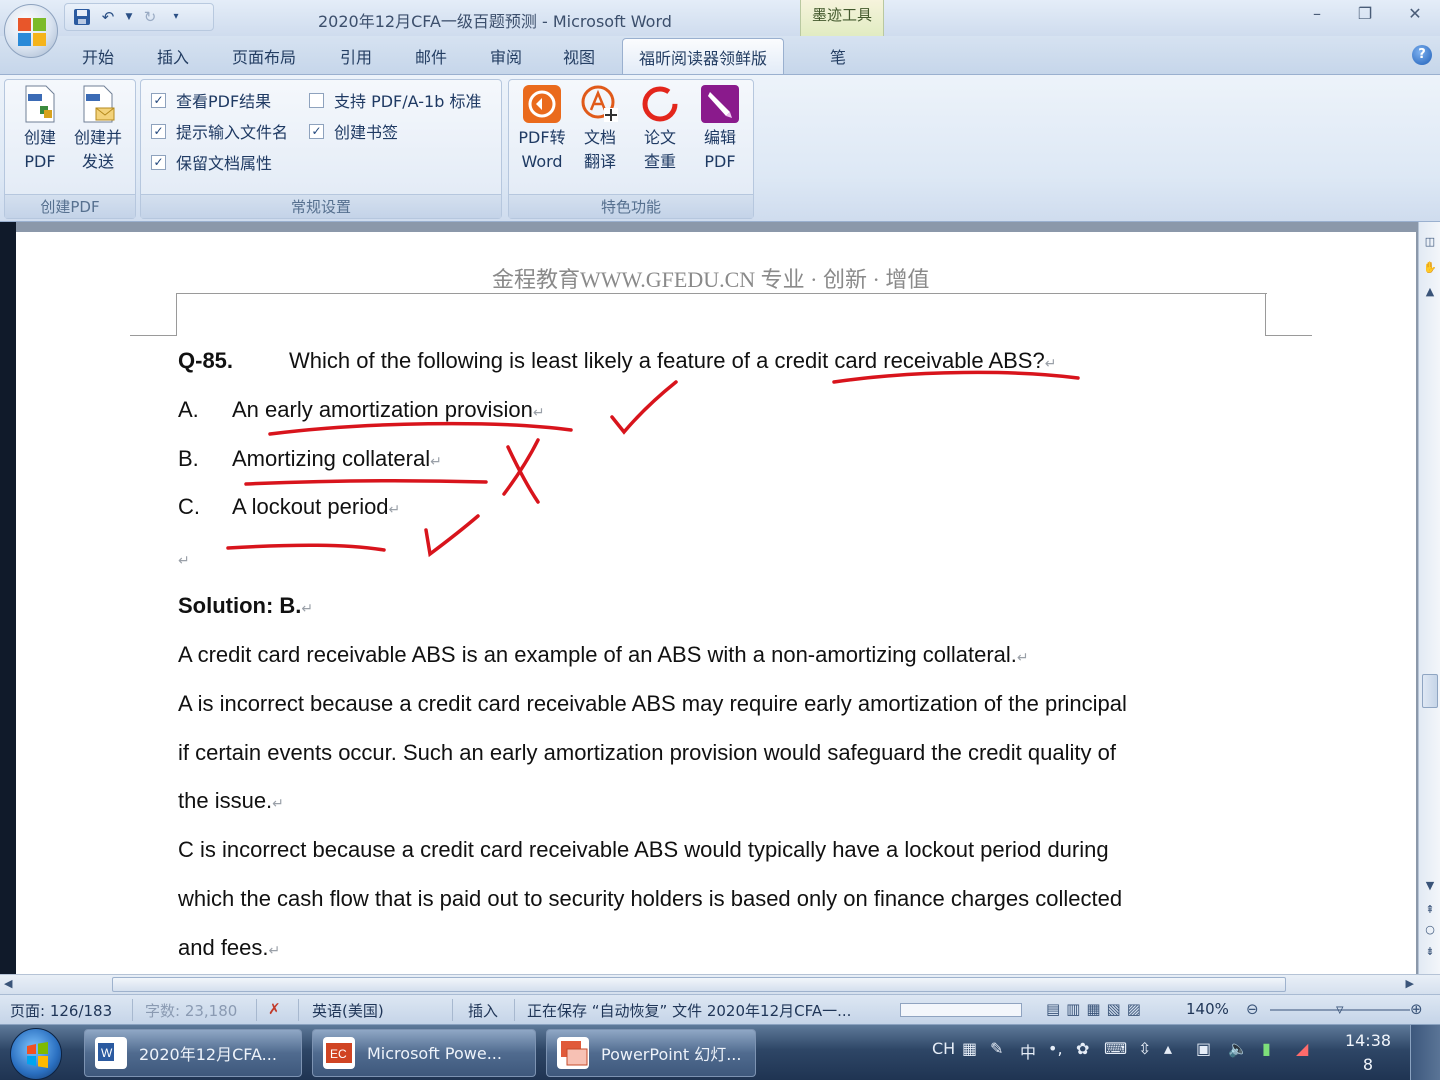 Image resolution: width=1440 pixels, height=1080 pixels. Describe the element at coordinates (1238, 1048) in the screenshot. I see `volume-icon: 🔈` at that location.